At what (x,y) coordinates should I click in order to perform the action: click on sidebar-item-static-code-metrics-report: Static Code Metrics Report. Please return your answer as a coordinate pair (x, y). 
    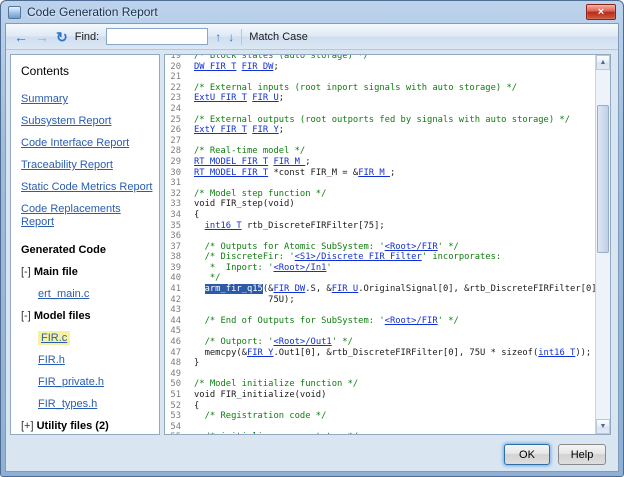
    Looking at the image, I should click on (88, 187).